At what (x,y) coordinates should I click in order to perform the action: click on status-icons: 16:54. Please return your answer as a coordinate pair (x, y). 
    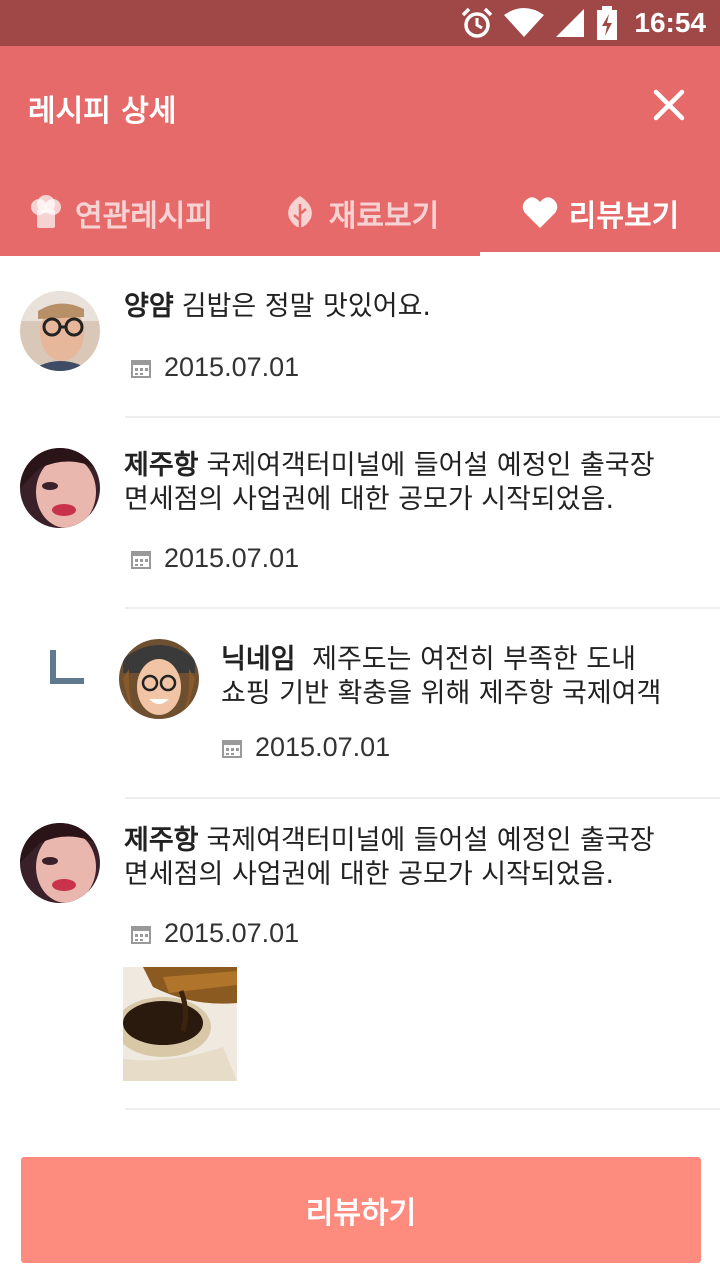
    Looking at the image, I should click on (583, 23).